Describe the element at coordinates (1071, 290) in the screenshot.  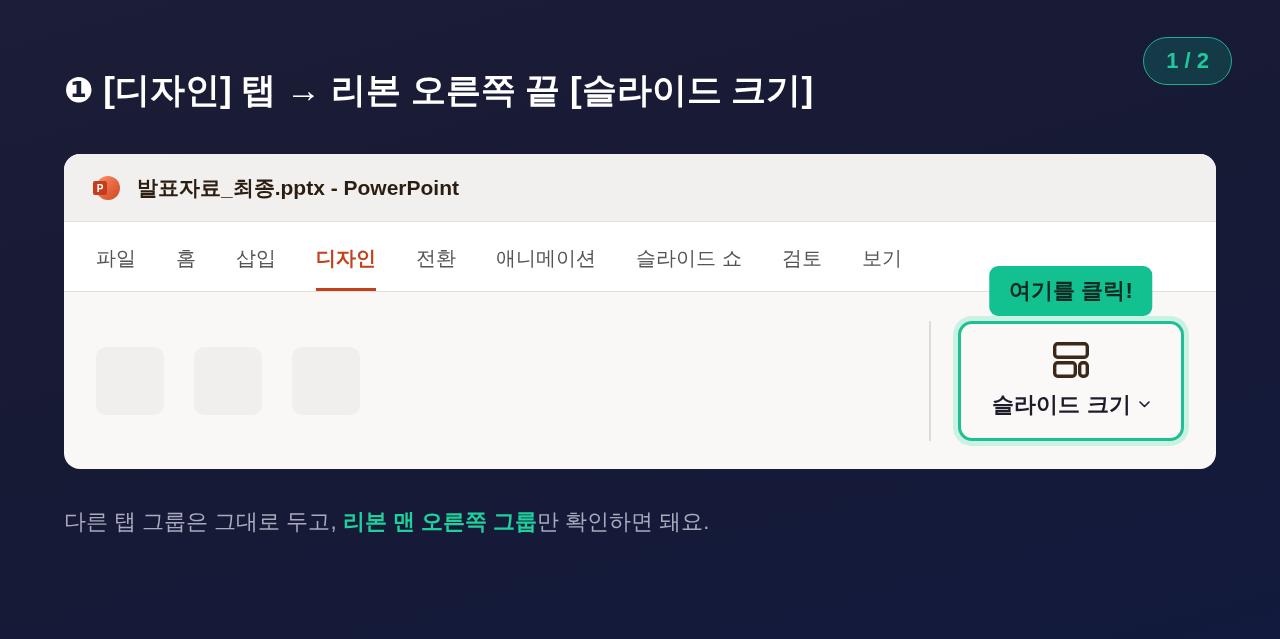
I see `callout-label: 여기를 클릭!` at that location.